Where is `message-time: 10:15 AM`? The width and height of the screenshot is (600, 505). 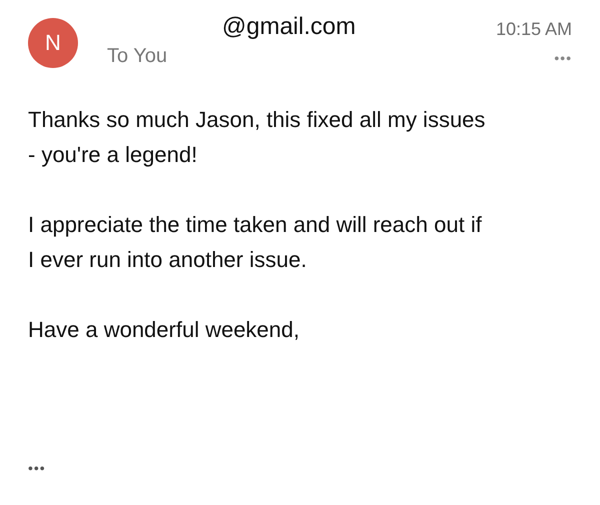
message-time: 10:15 AM is located at coordinates (534, 29).